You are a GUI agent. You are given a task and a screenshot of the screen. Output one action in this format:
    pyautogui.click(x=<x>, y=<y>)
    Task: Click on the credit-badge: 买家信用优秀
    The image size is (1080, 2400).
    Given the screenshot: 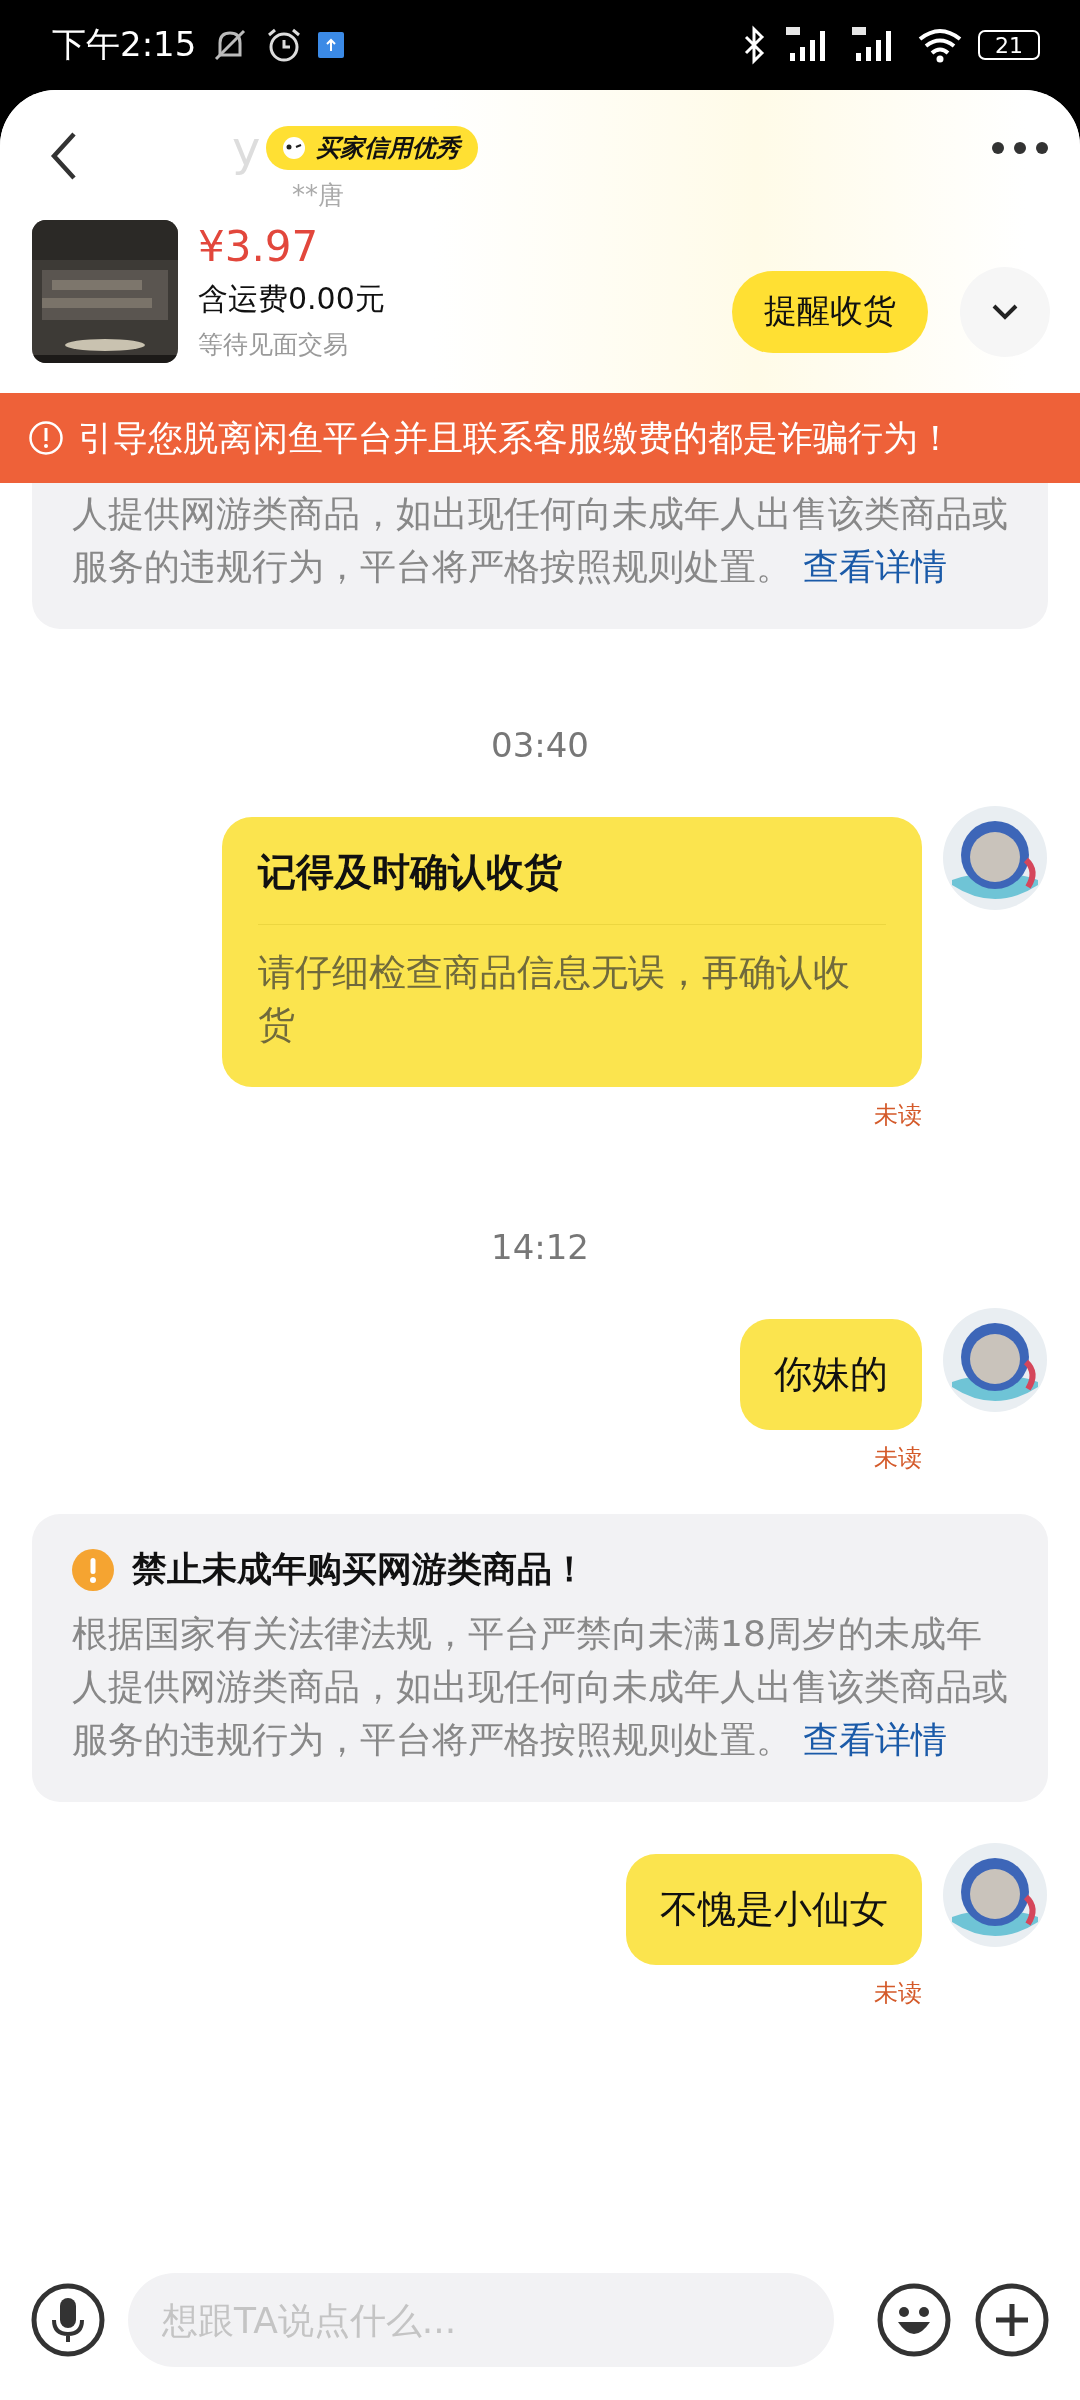 What is the action you would take?
    pyautogui.click(x=372, y=148)
    